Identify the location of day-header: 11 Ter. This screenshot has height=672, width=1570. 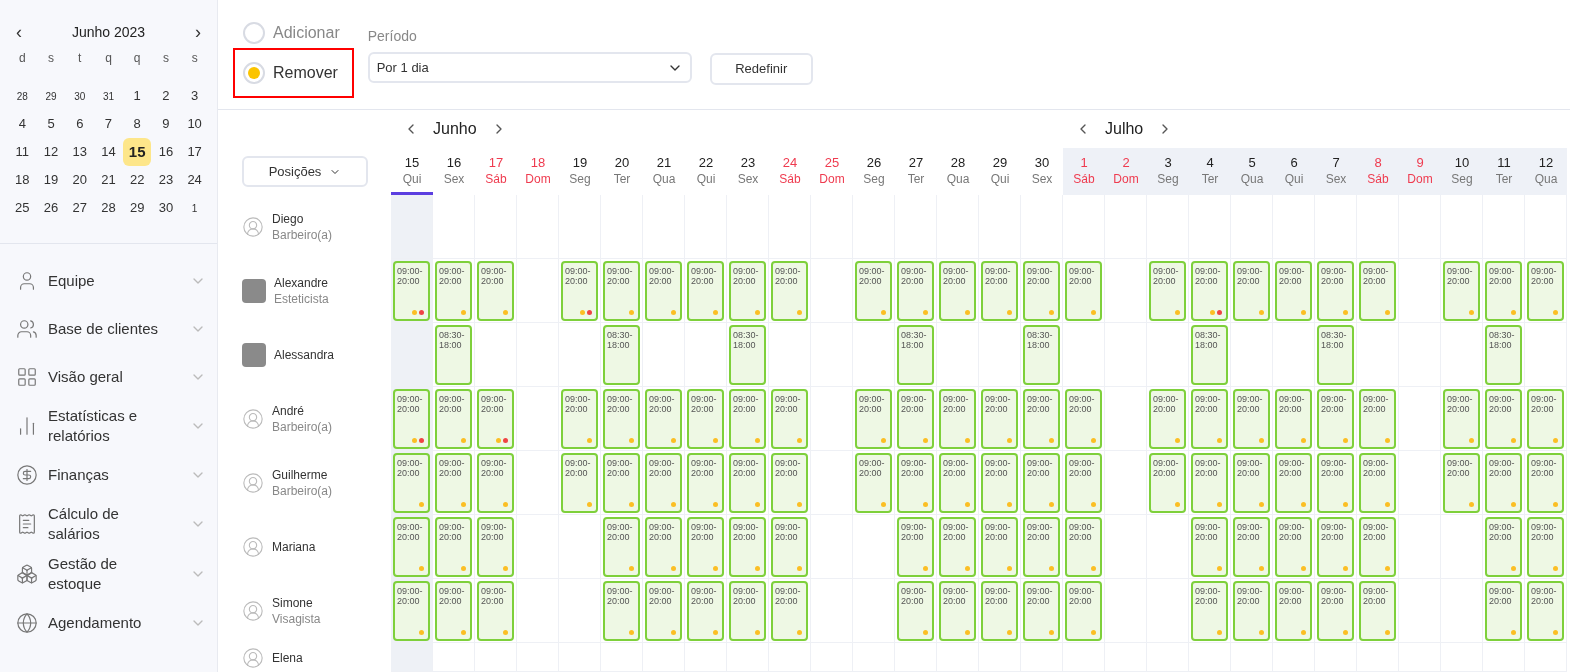
(1504, 171).